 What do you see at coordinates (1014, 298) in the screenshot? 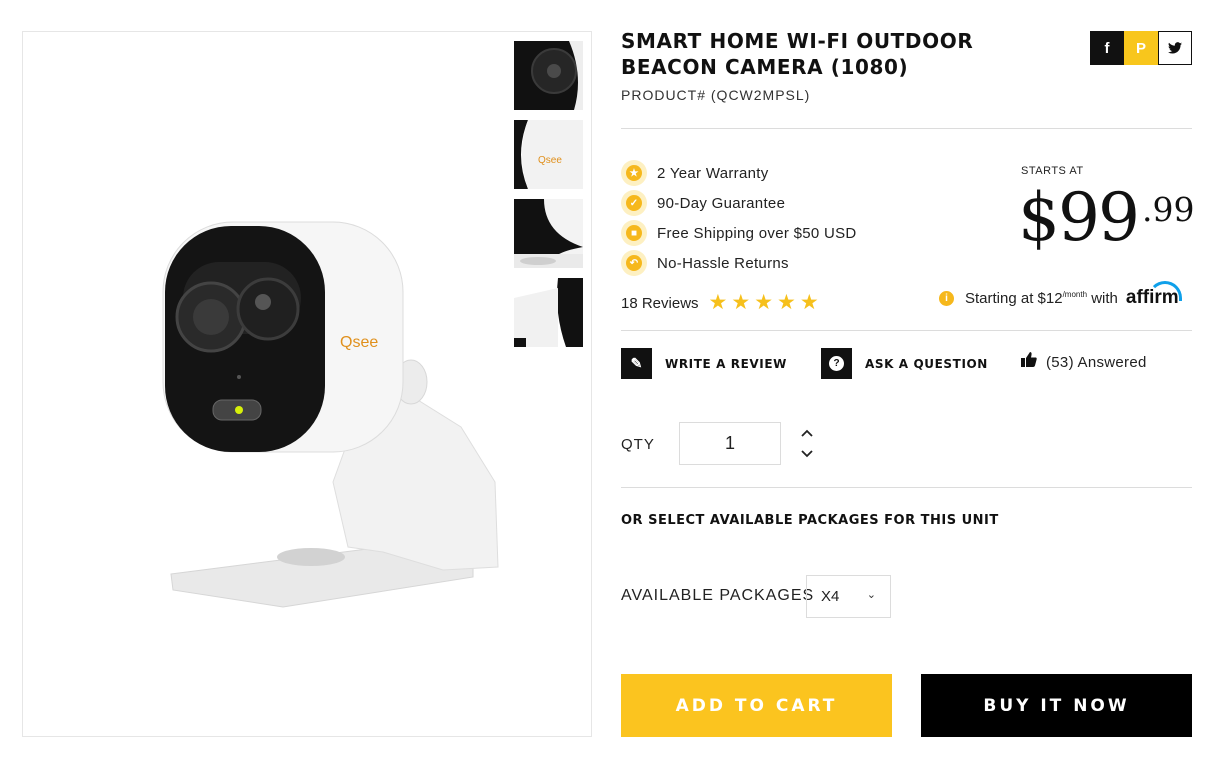
I see `affirm-price: Starting at $12` at bounding box center [1014, 298].